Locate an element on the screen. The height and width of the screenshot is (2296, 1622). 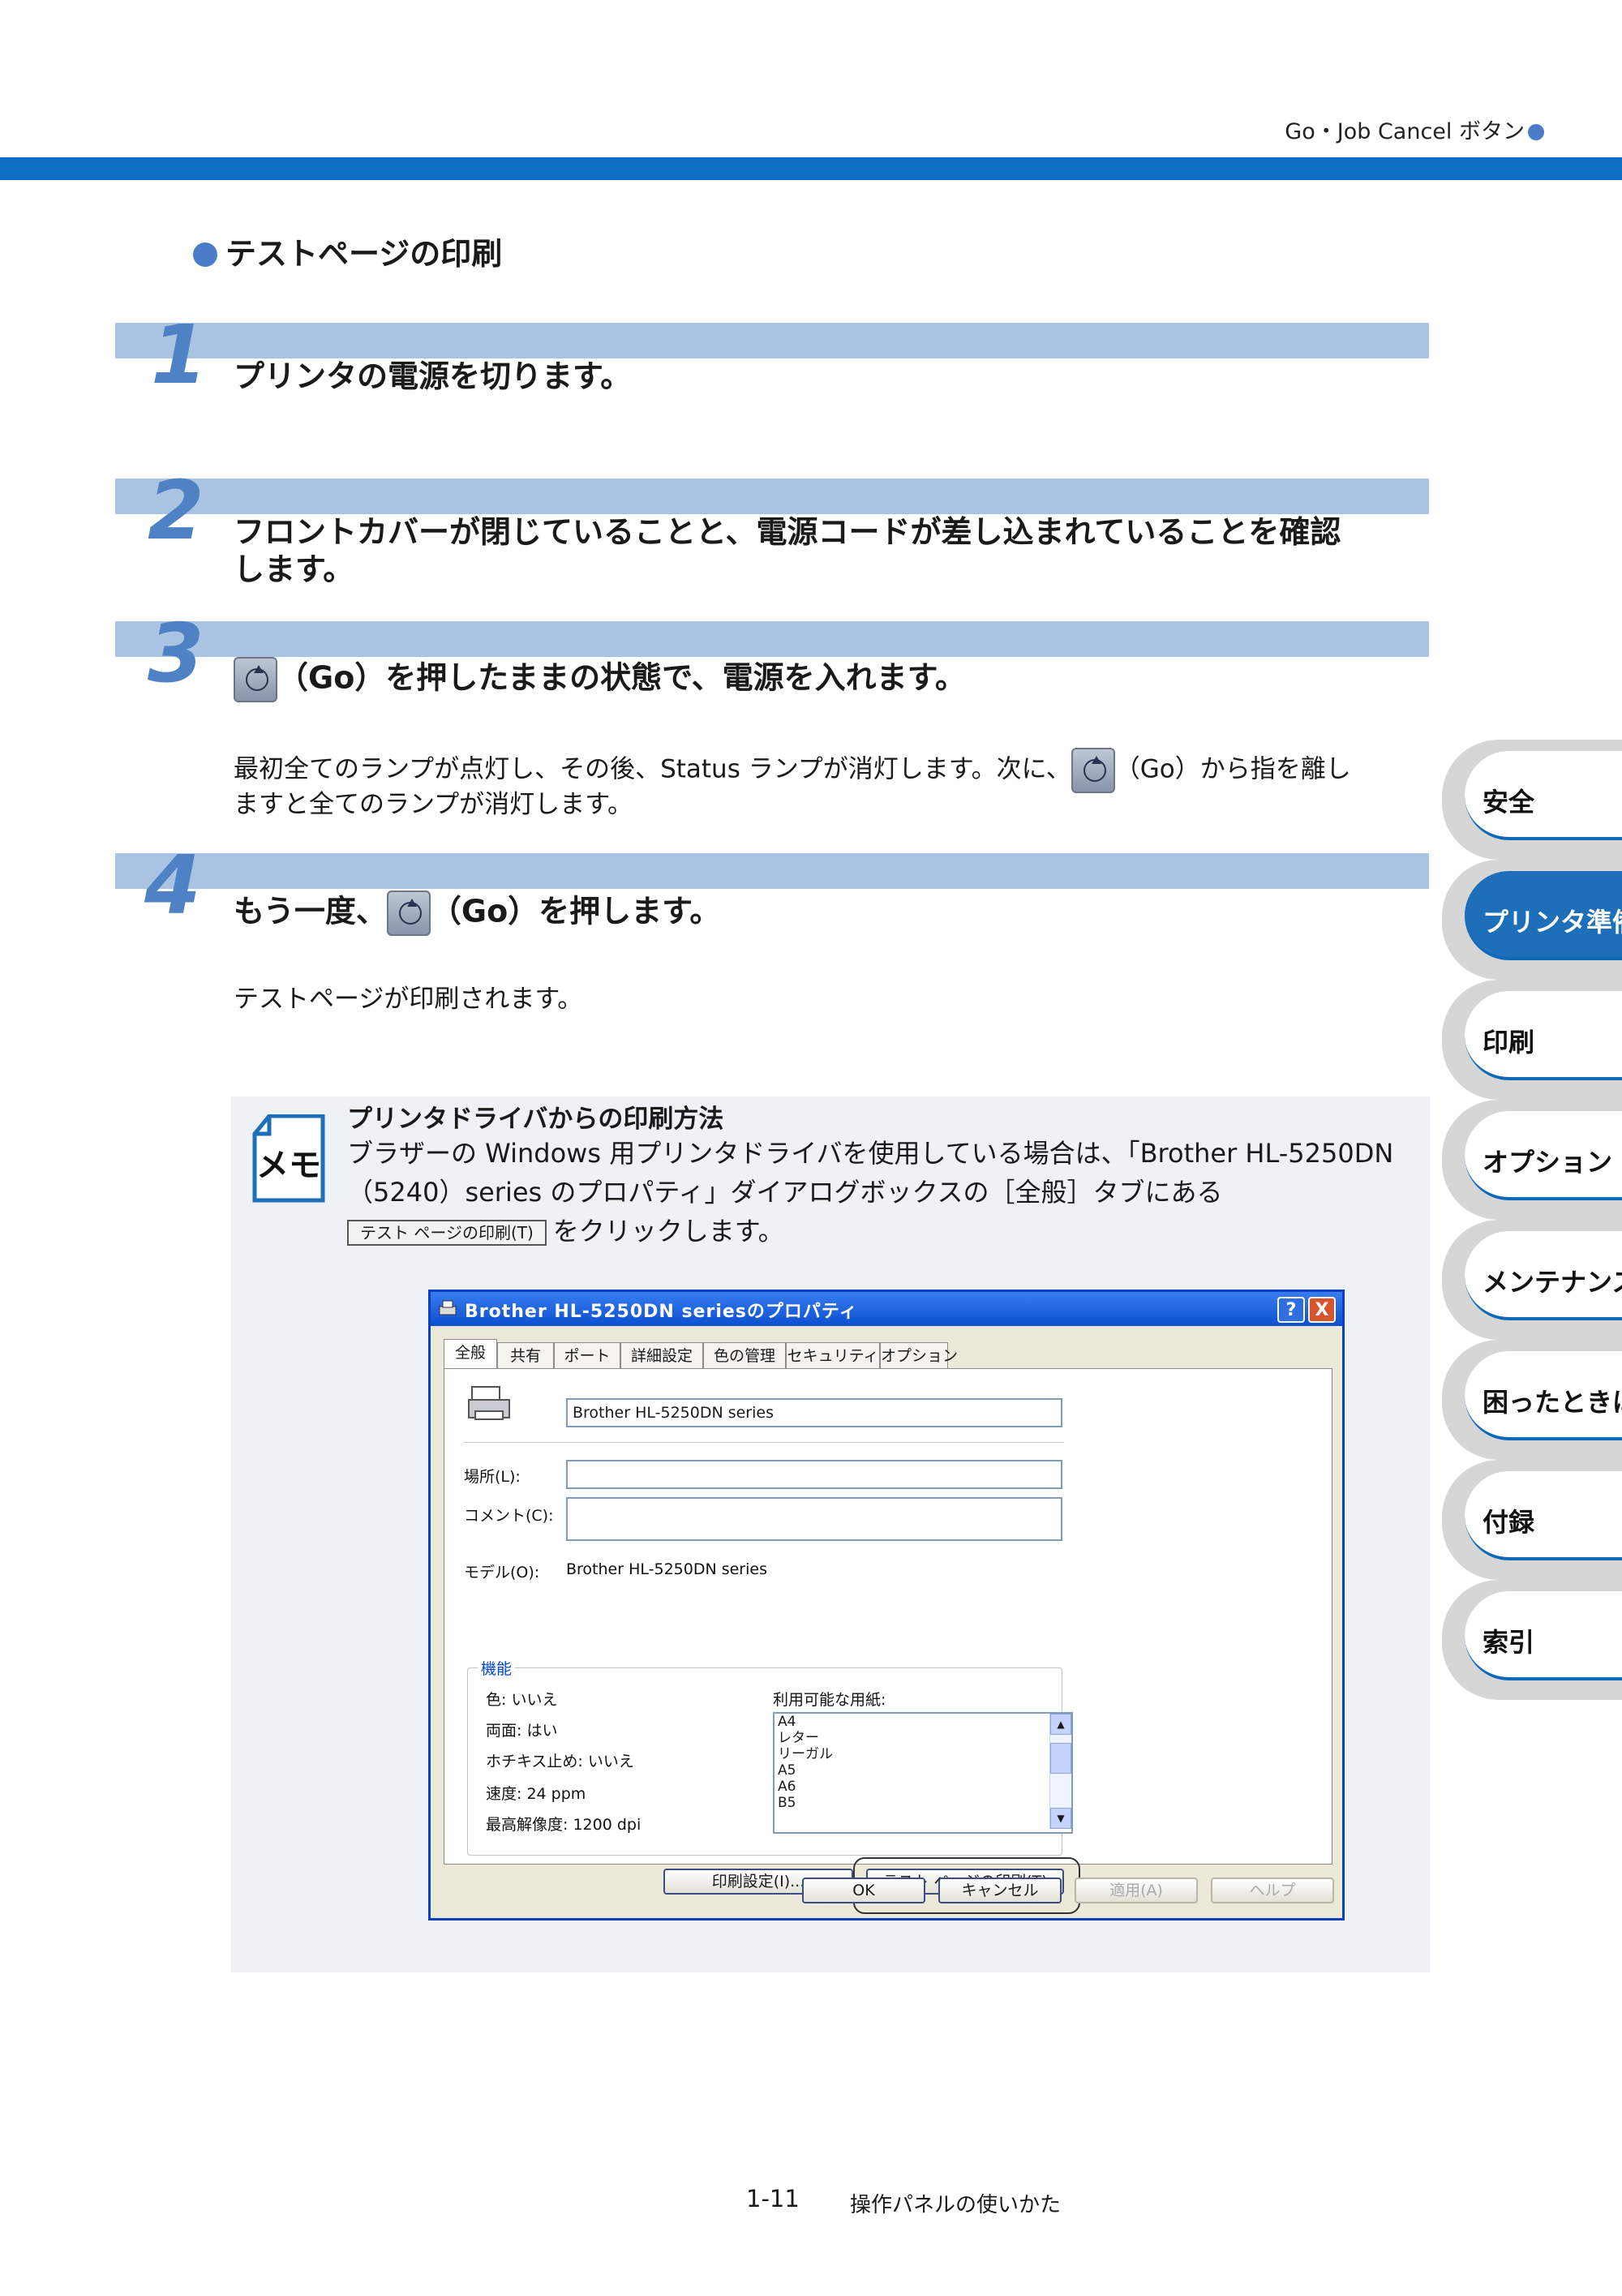
apply-button: 適用(A) is located at coordinates (1137, 1890).